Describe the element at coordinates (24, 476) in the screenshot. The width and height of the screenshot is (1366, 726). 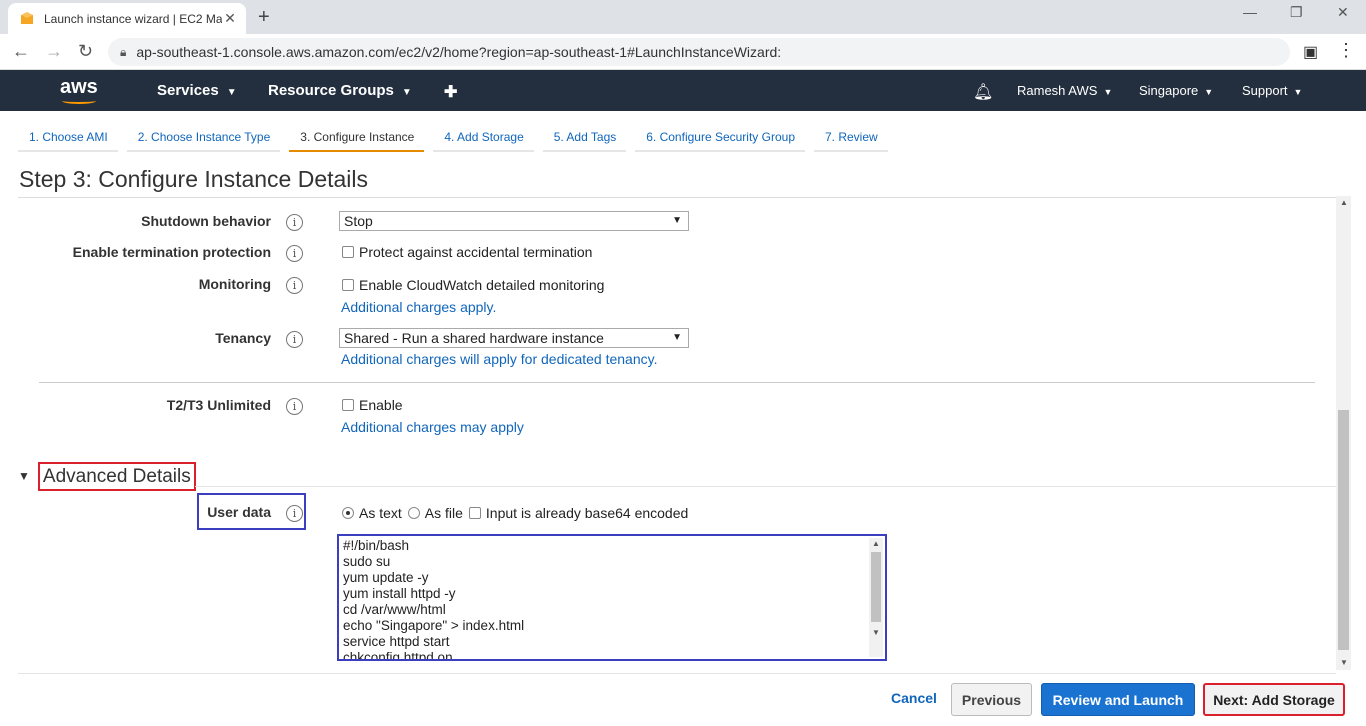
I see `caret-down-icon: ▼` at that location.